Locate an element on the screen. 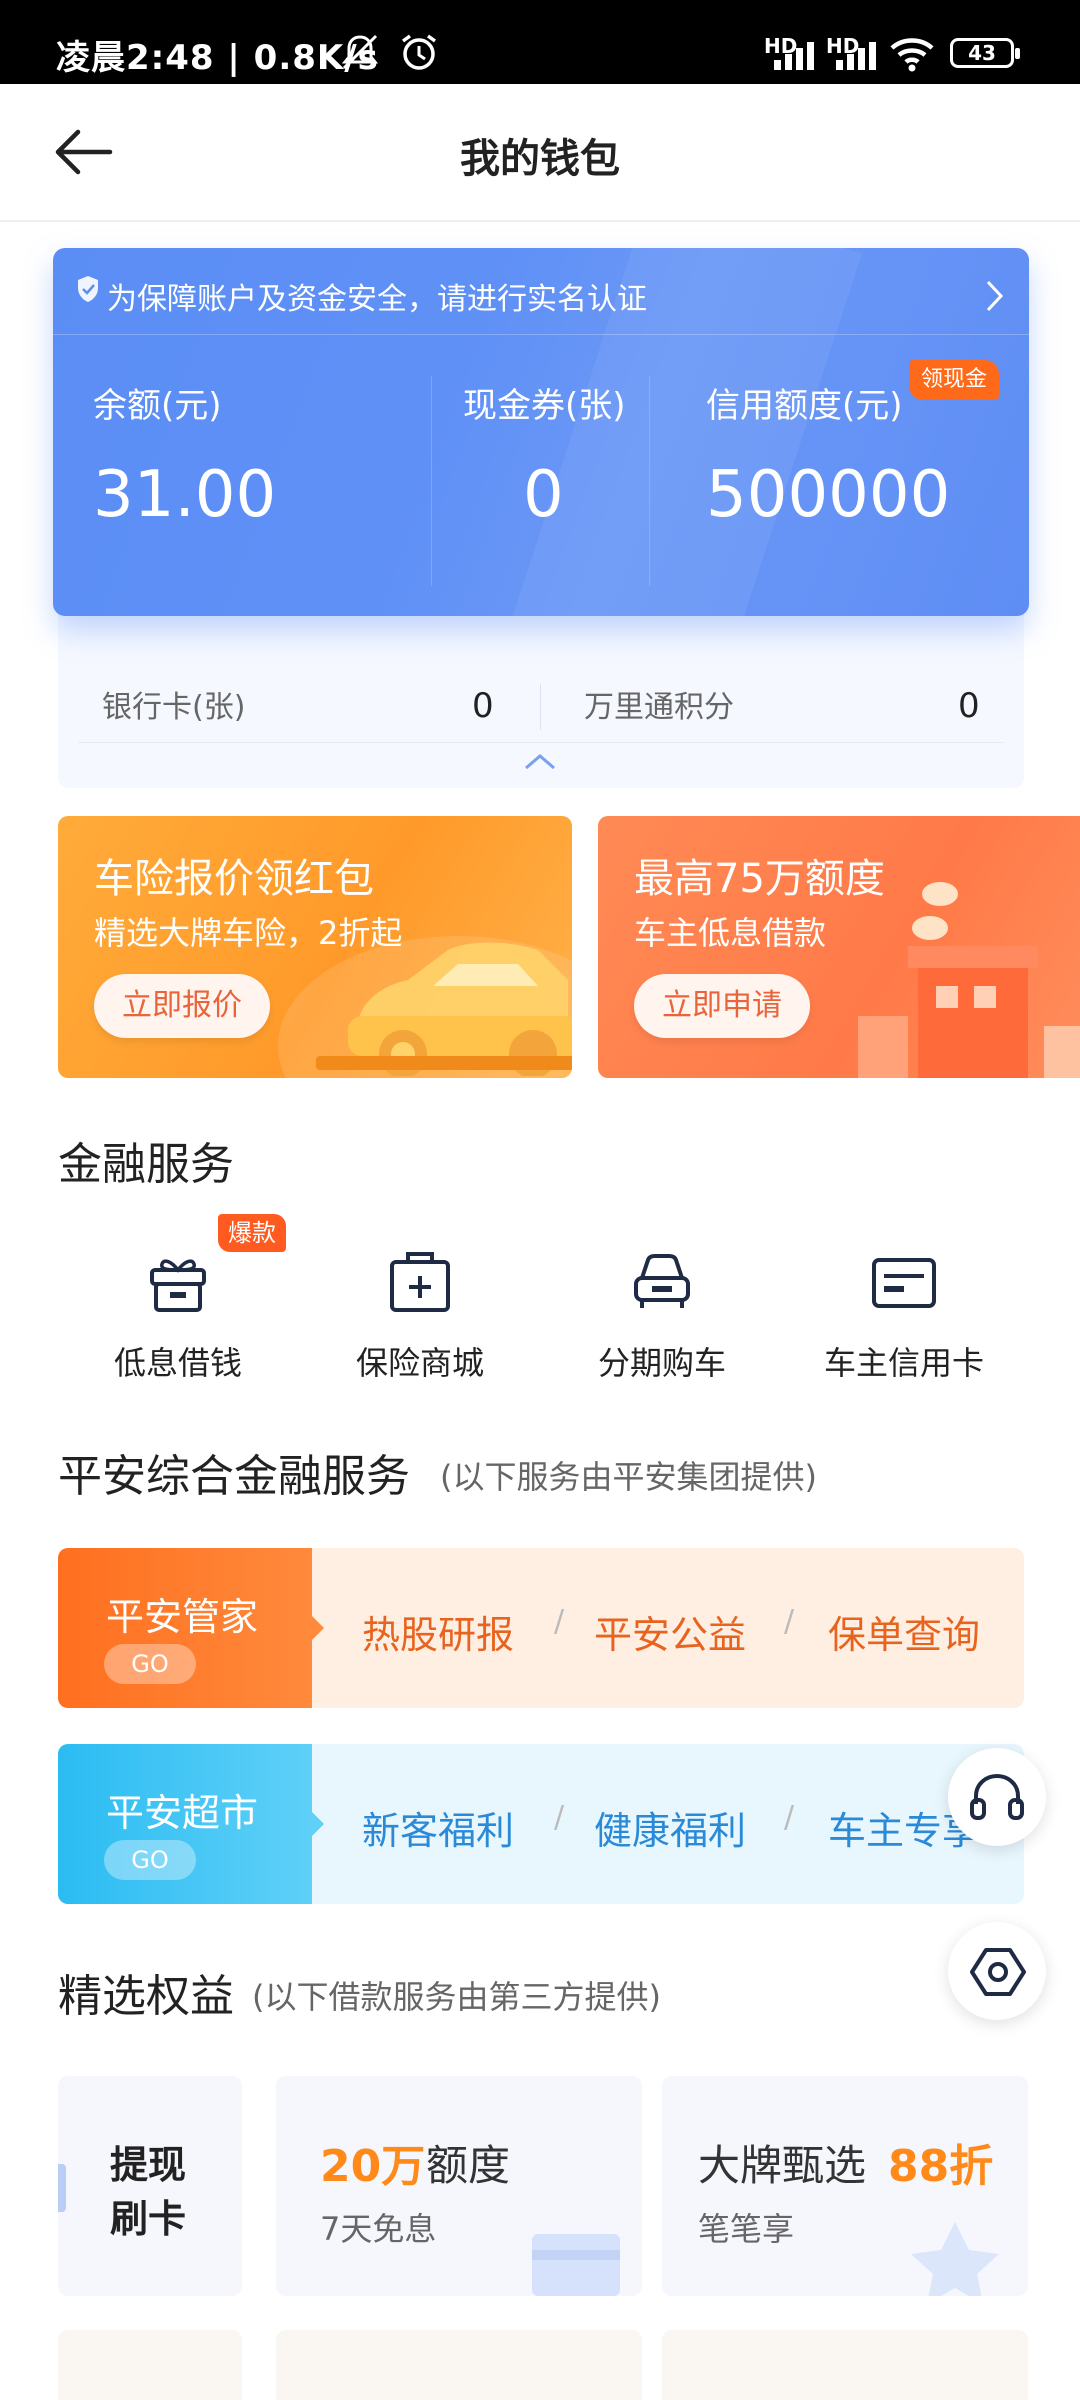 The height and width of the screenshot is (2400, 1080). asset-sub-panel: 银行卡(张) 0 万里通积分 0 is located at coordinates (541, 701).